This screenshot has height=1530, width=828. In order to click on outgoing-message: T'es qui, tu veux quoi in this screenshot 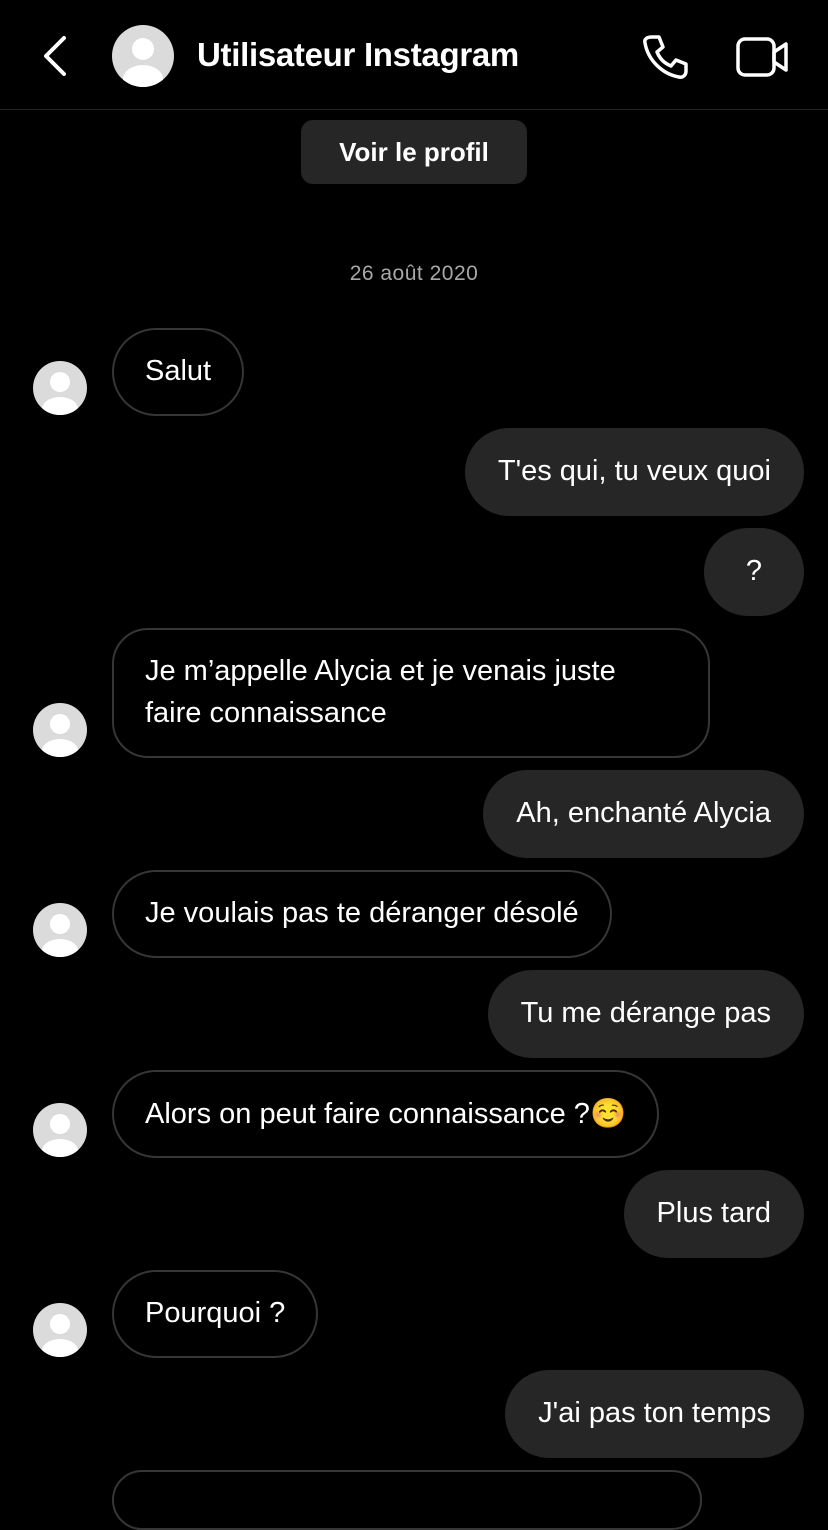, I will do `click(634, 472)`.